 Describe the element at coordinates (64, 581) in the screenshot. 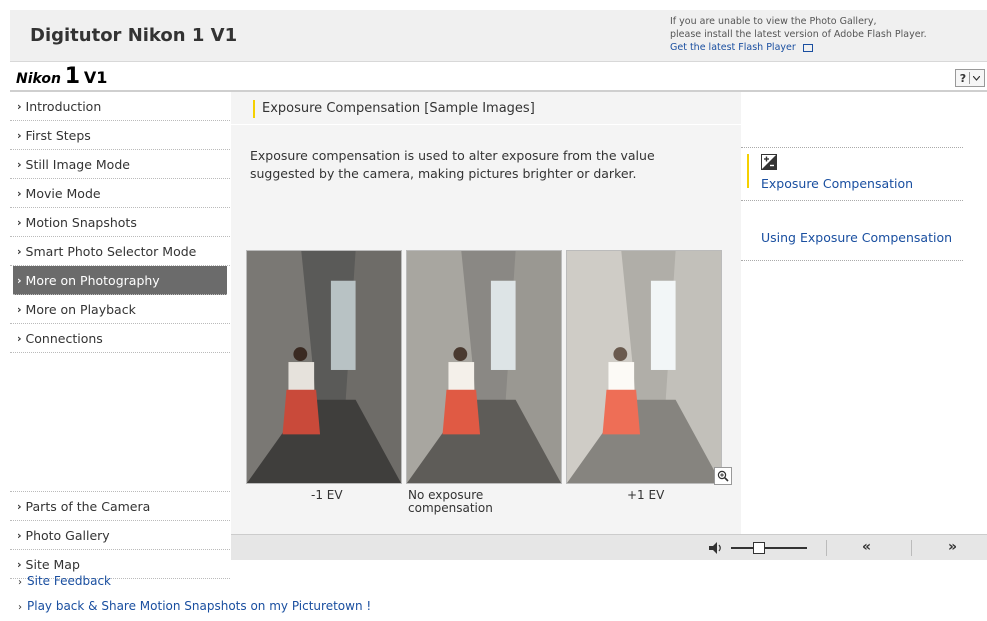

I see `site-feedback-link: › Site Feedback` at that location.